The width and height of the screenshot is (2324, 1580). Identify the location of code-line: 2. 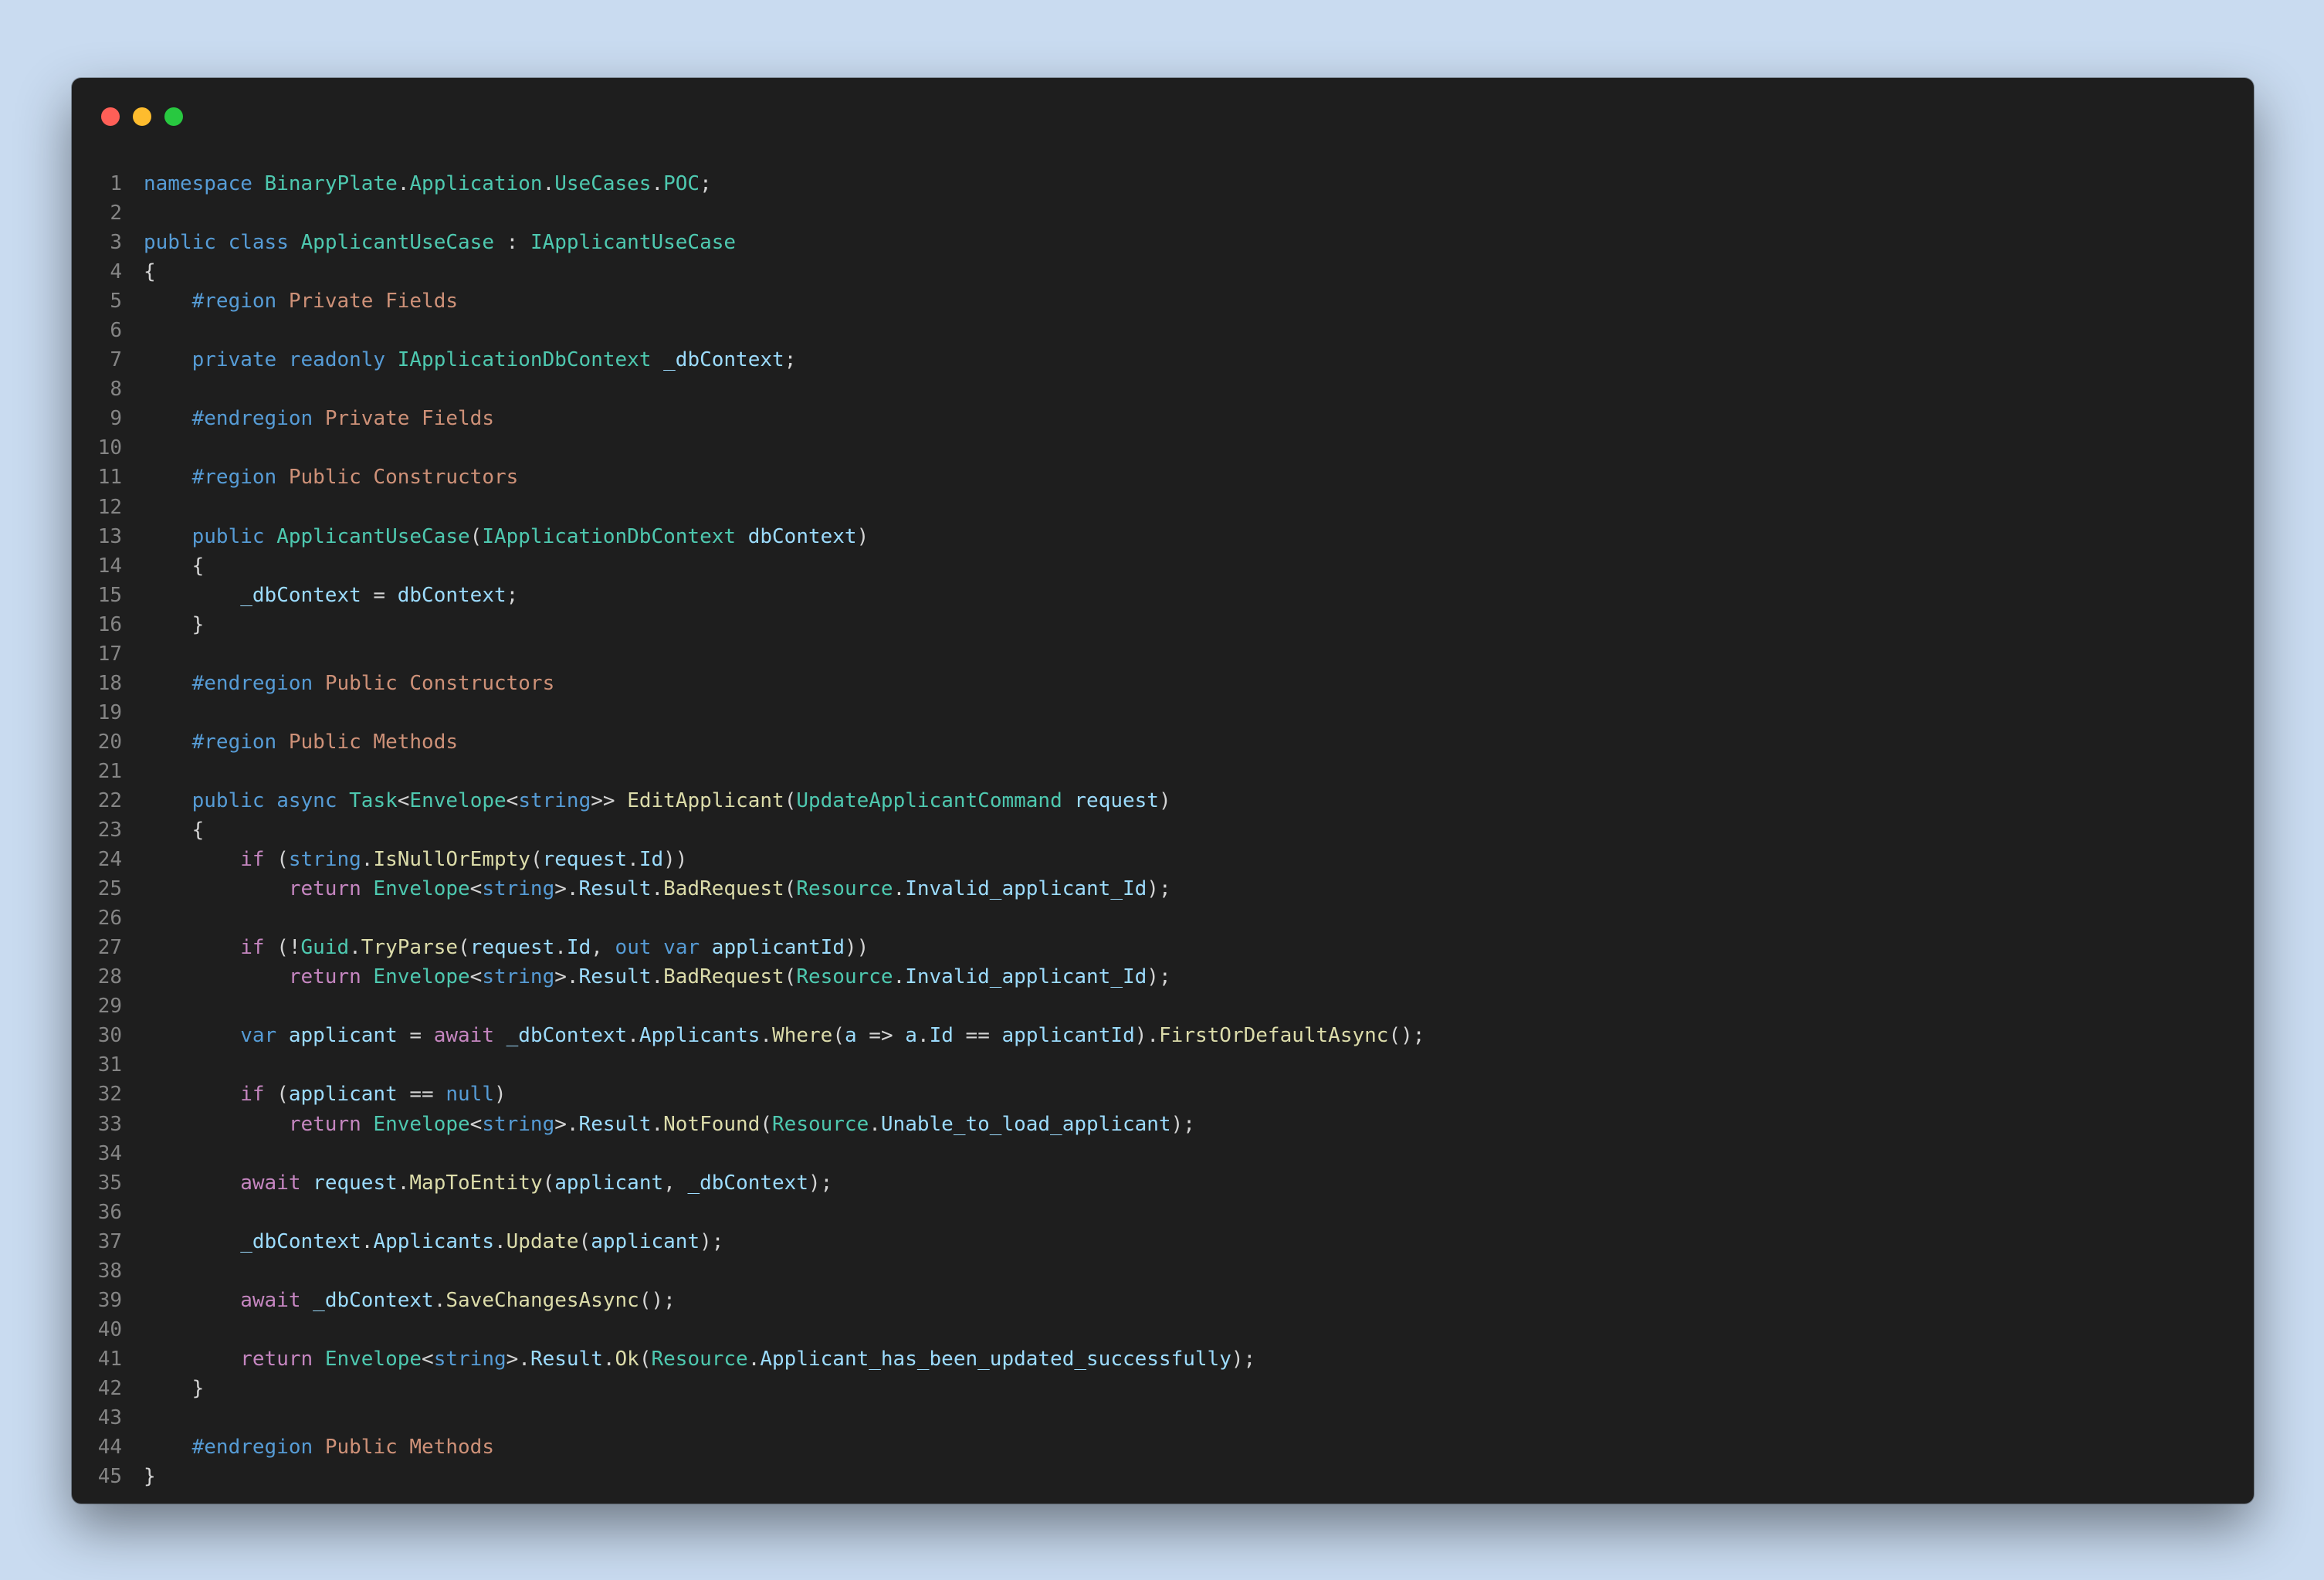
(1163, 213).